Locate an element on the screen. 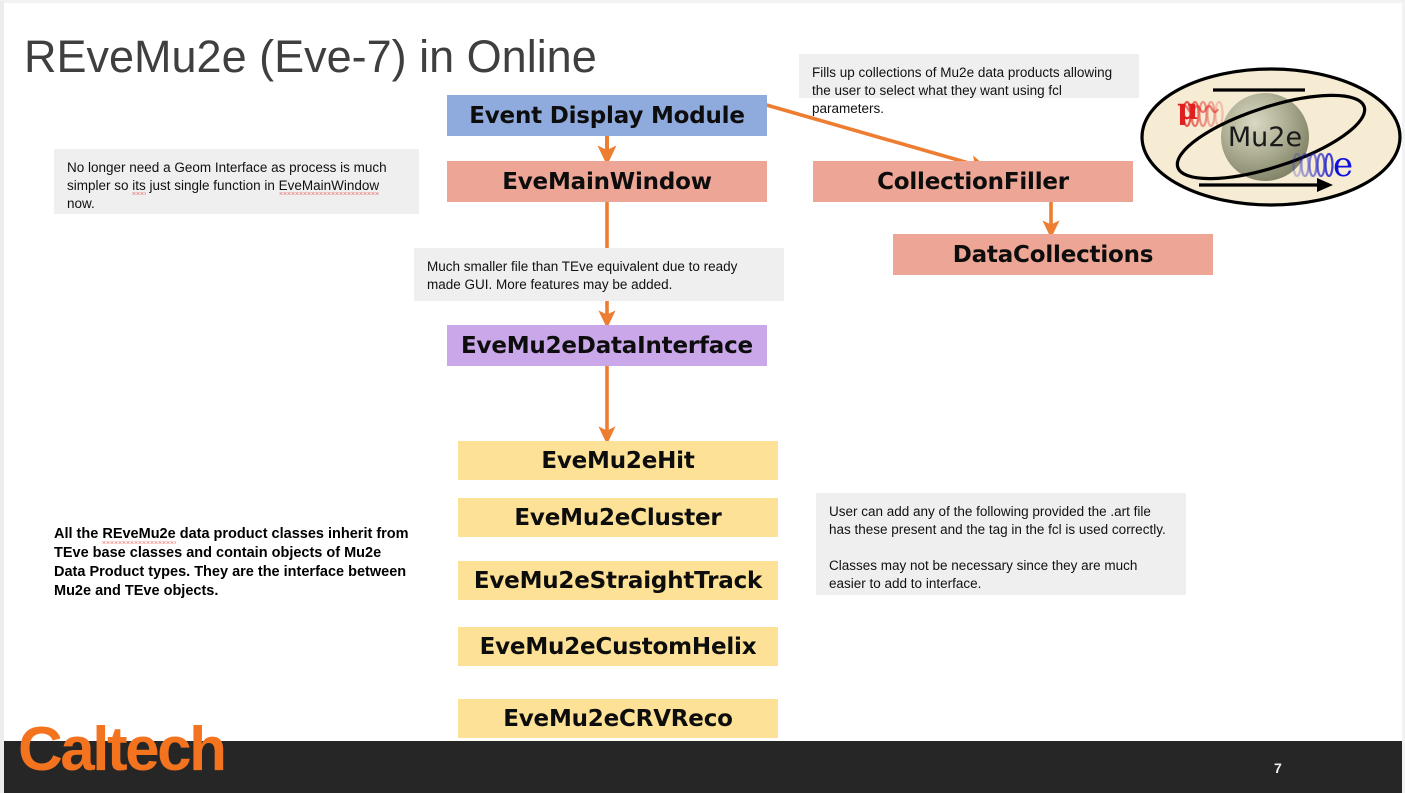 This screenshot has width=1405, height=793. flow-box-eve-main-window: EveMainWindow is located at coordinates (607, 181).